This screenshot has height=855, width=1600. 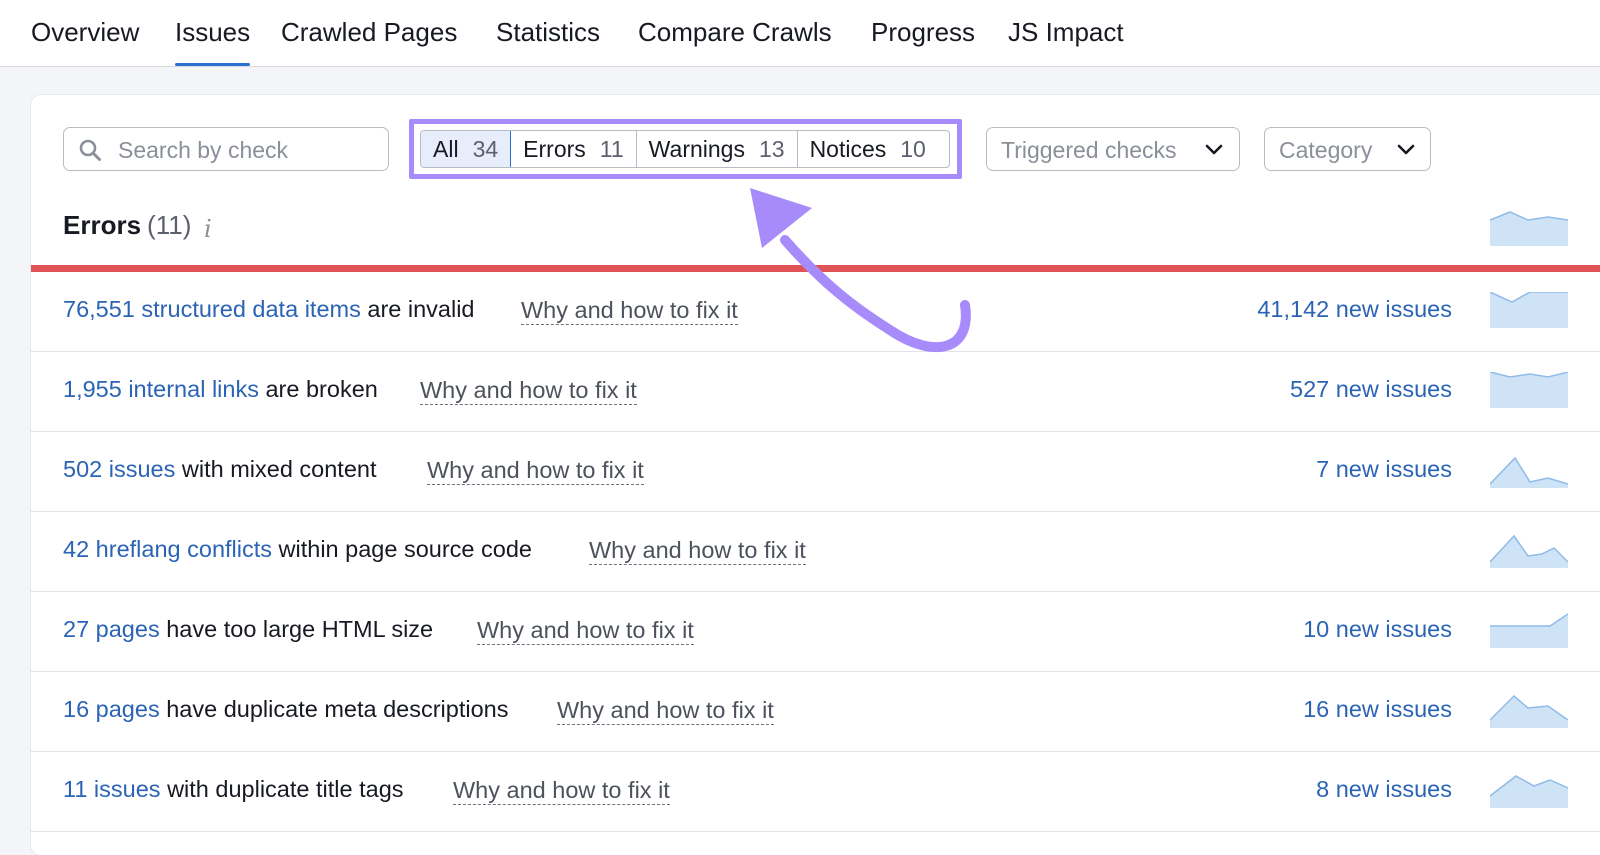 I want to click on errors-trend-sparkline, so click(x=1529, y=228).